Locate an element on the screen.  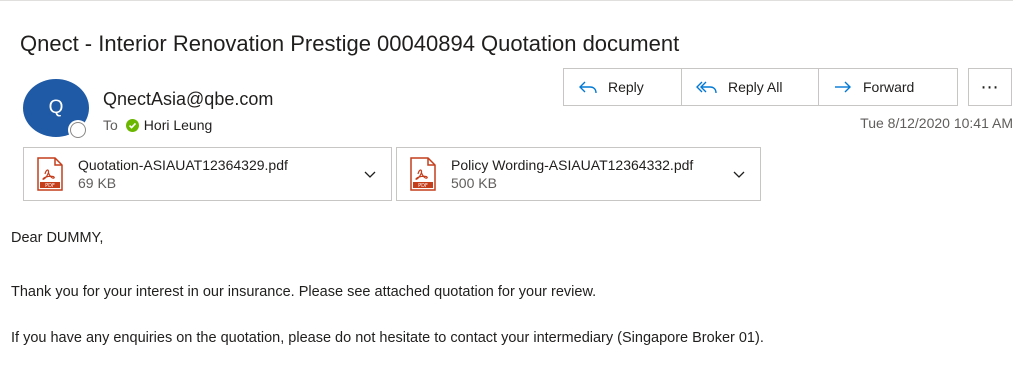
attachment-size: 69 KB is located at coordinates (97, 183).